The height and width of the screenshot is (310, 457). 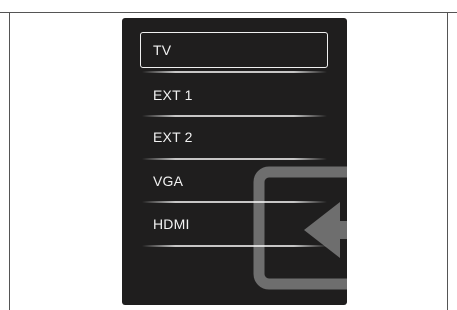 I want to click on menu-item-label: VGA, so click(x=168, y=181).